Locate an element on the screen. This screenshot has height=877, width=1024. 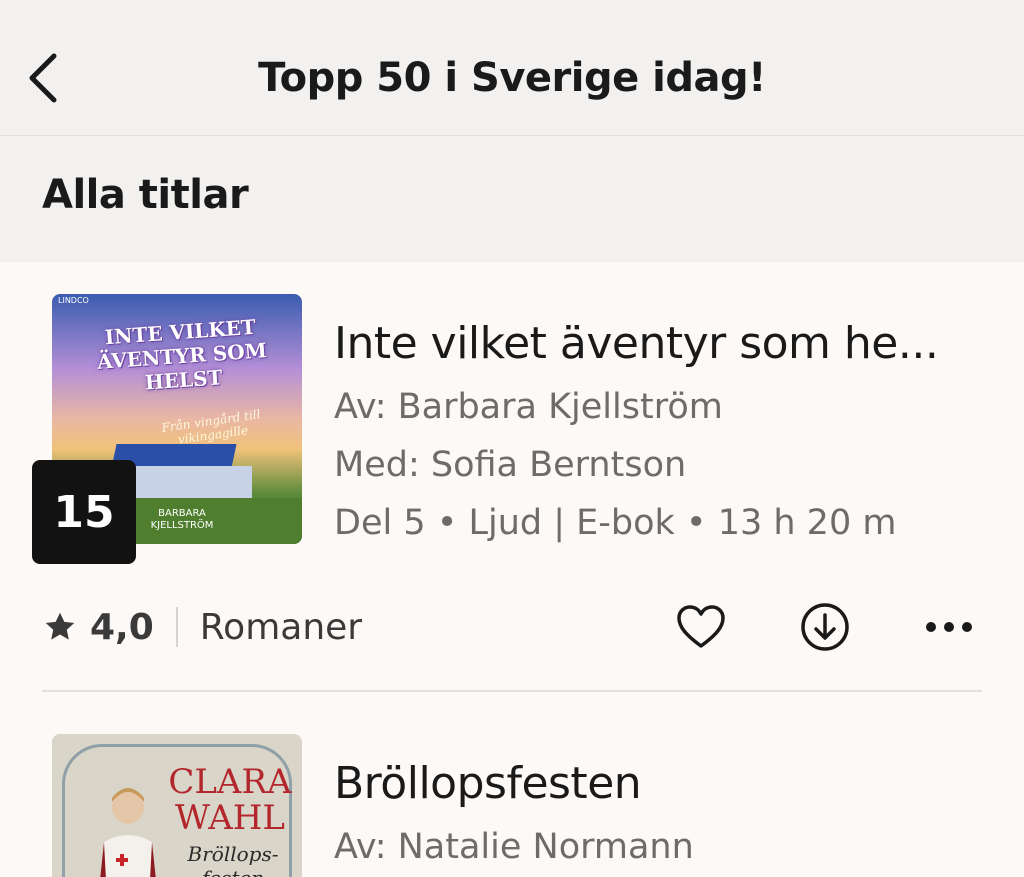
cover-illustration is located at coordinates (128, 832).